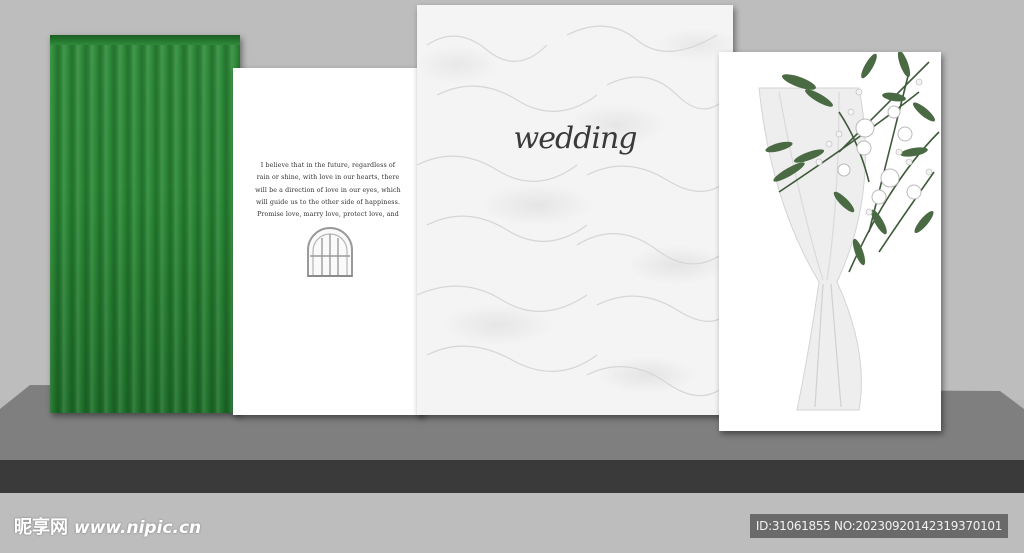 The width and height of the screenshot is (1024, 553). What do you see at coordinates (138, 528) in the screenshot?
I see `watermark-url: www.nipic.cn` at bounding box center [138, 528].